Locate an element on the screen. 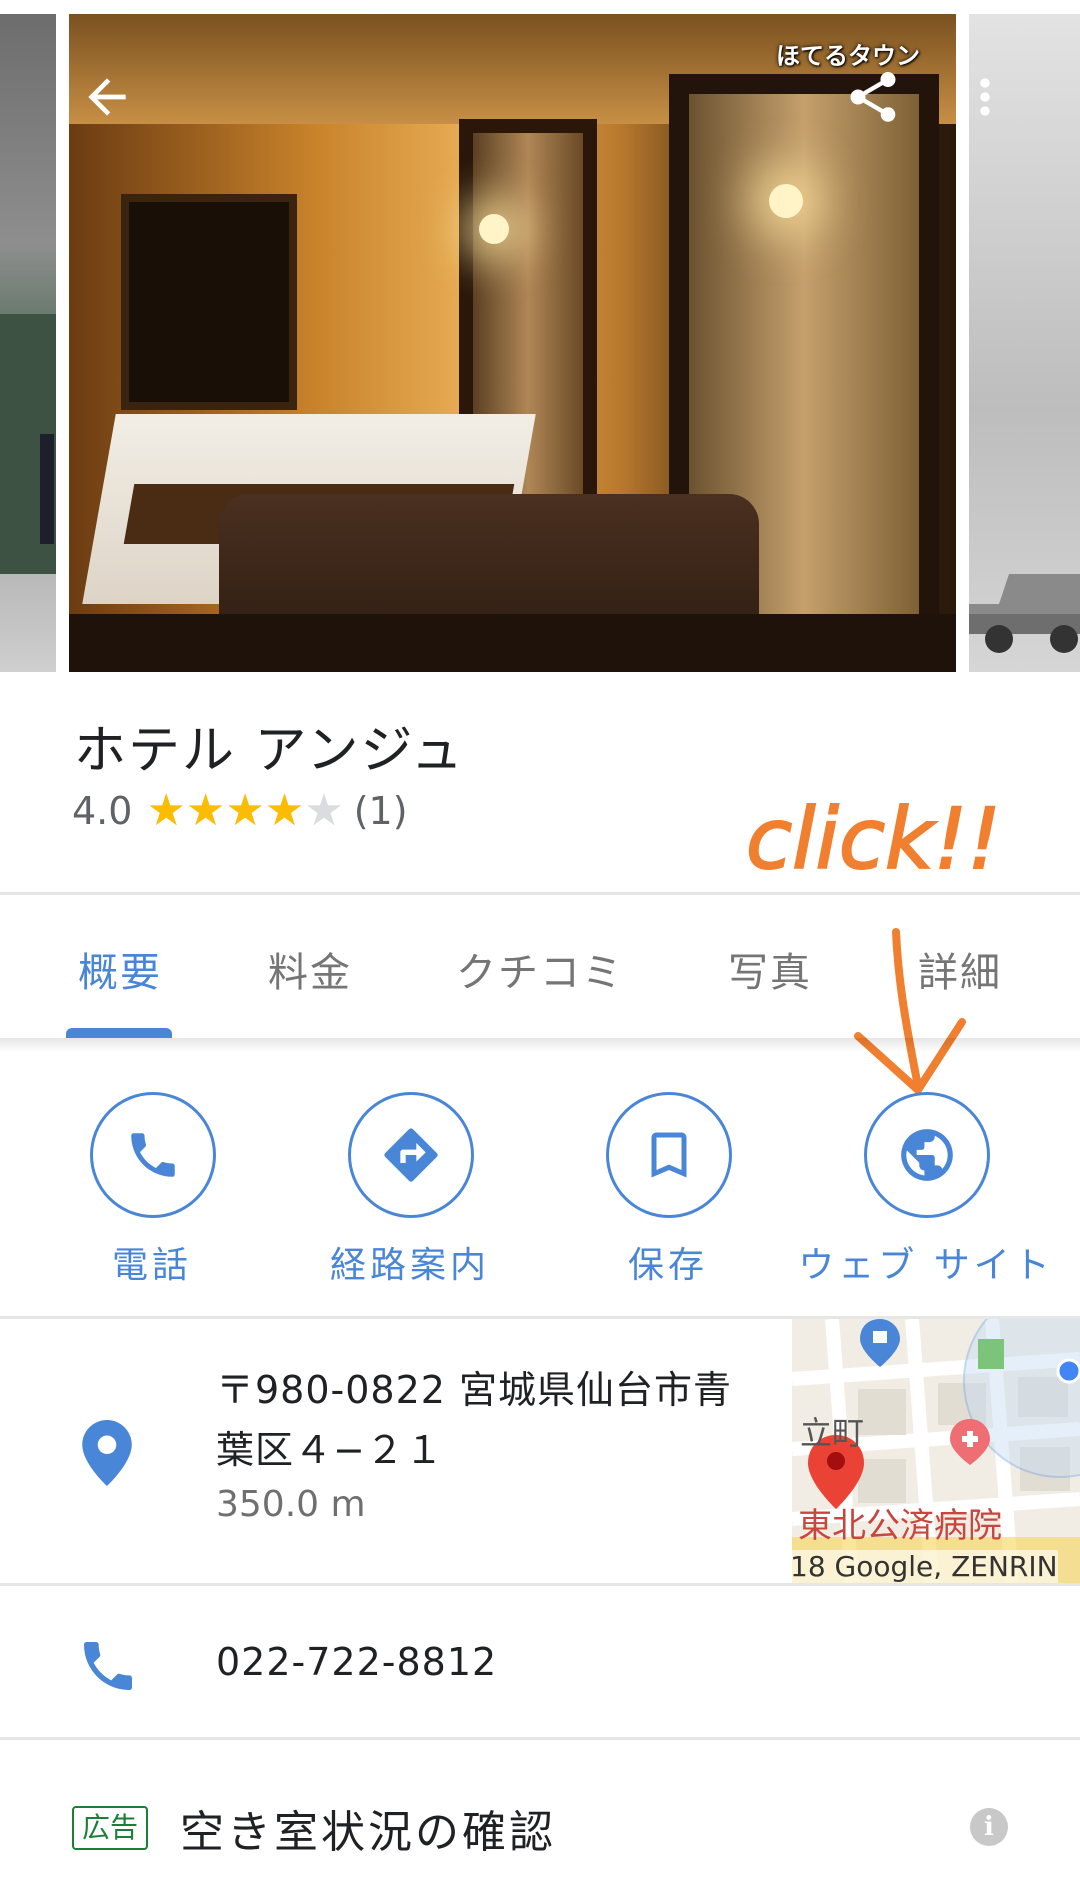  map-credit: 18 Google, ZENRIN is located at coordinates (924, 1566).